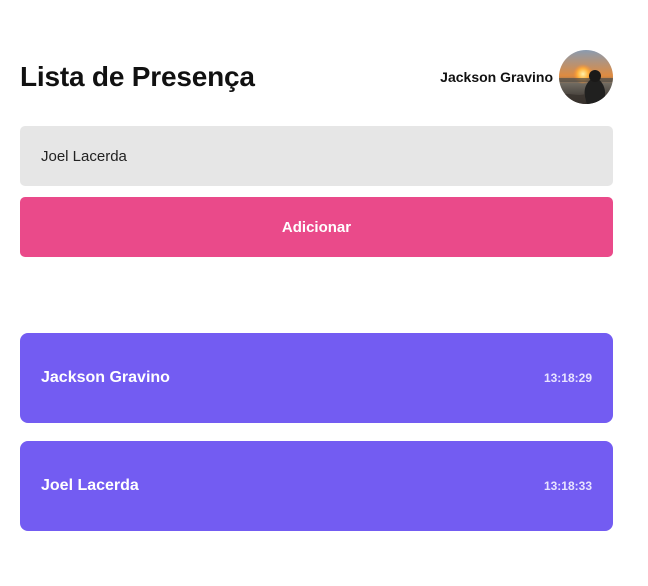 This screenshot has height=586, width=648. I want to click on page-header: Lista de Presença Jackson Gravino, so click(316, 77).